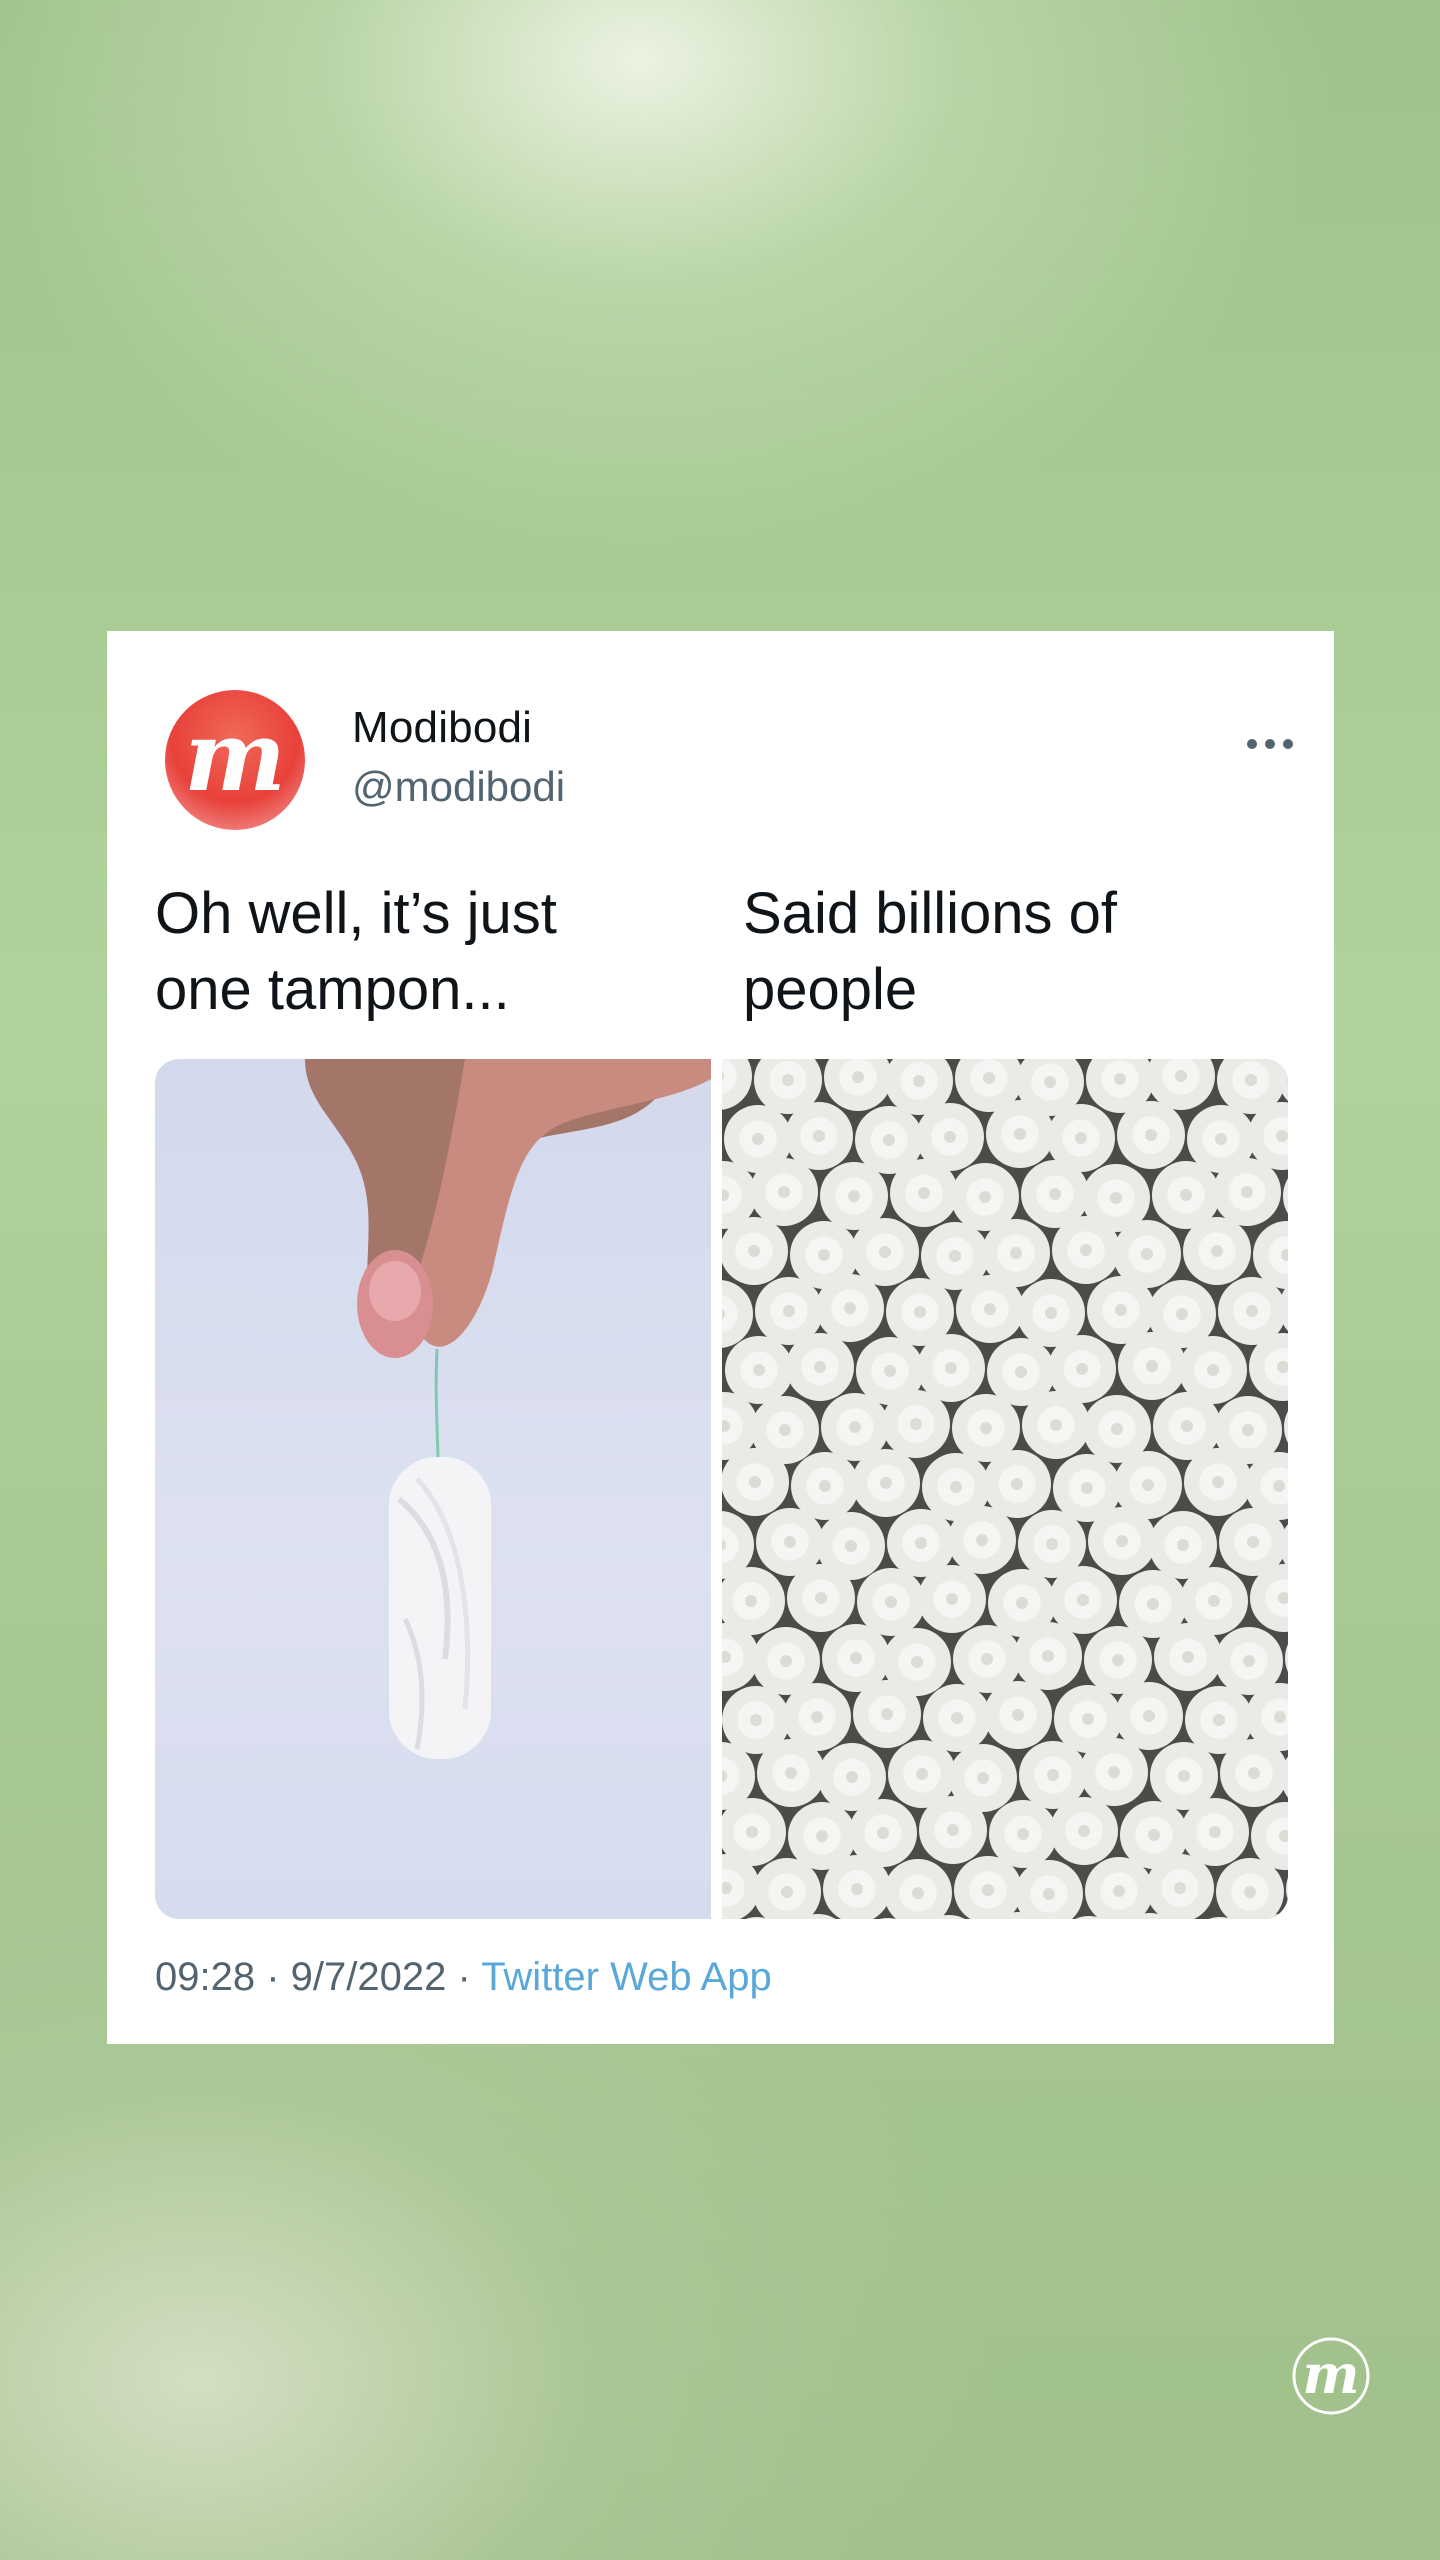  Describe the element at coordinates (1005, 1489) in the screenshot. I see `tampon-pile-photo` at that location.